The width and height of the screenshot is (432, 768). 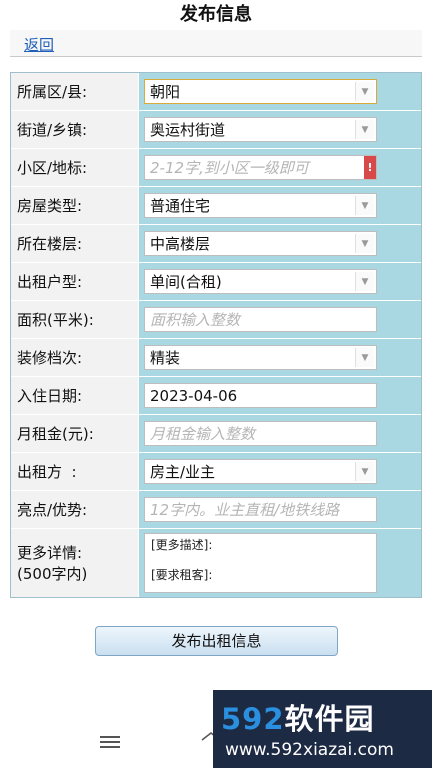 What do you see at coordinates (75, 129) in the screenshot?
I see `street-label: 街道/乡镇:` at bounding box center [75, 129].